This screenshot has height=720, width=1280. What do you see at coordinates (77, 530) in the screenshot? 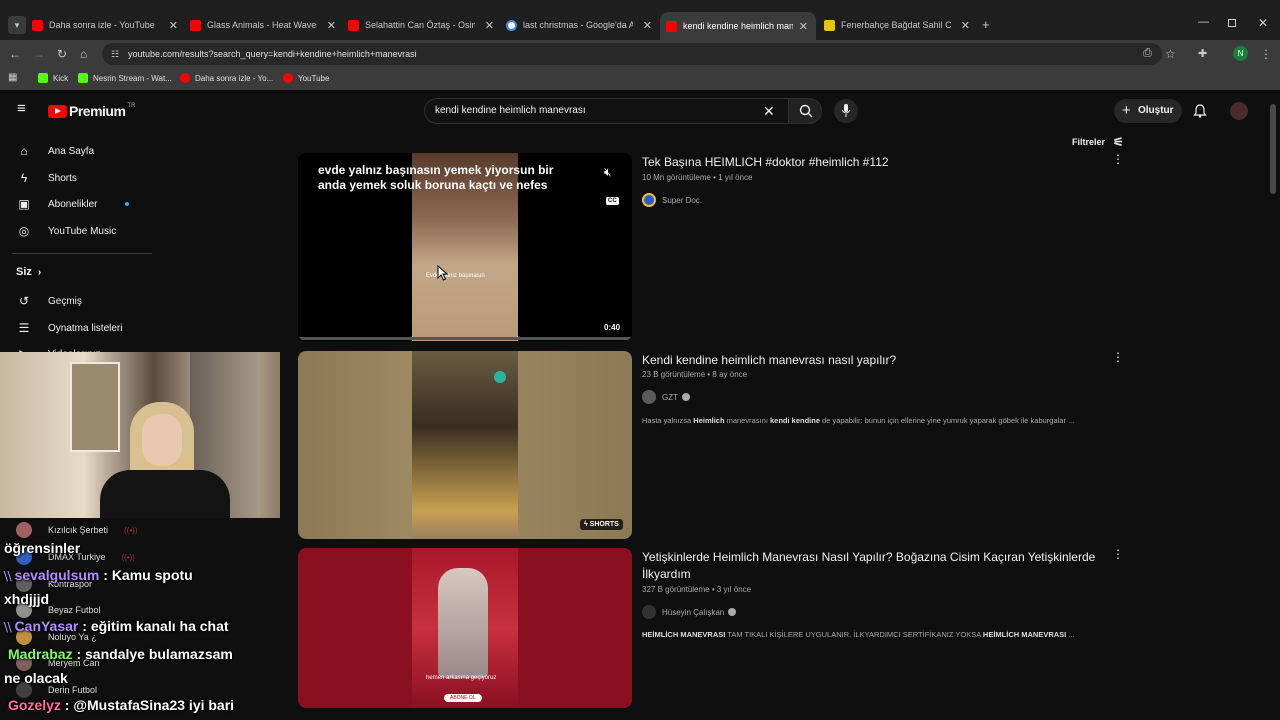
I see `subscription-item: Kızılcık Şerbeti ((•))` at bounding box center [77, 530].